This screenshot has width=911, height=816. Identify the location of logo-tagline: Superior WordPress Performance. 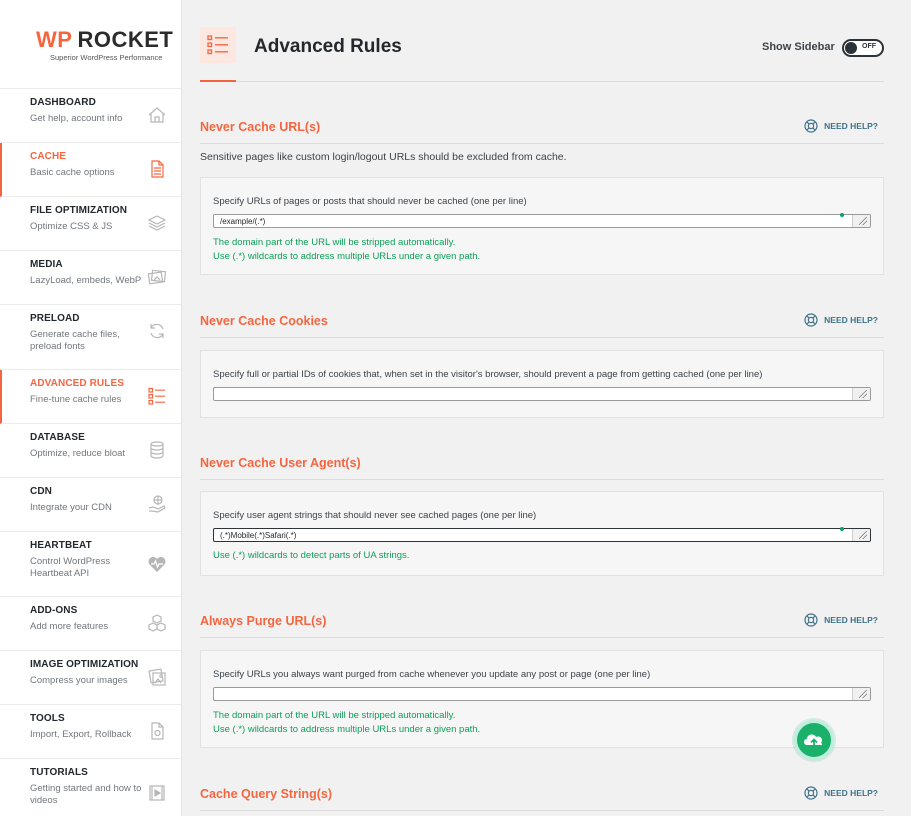
(106, 57).